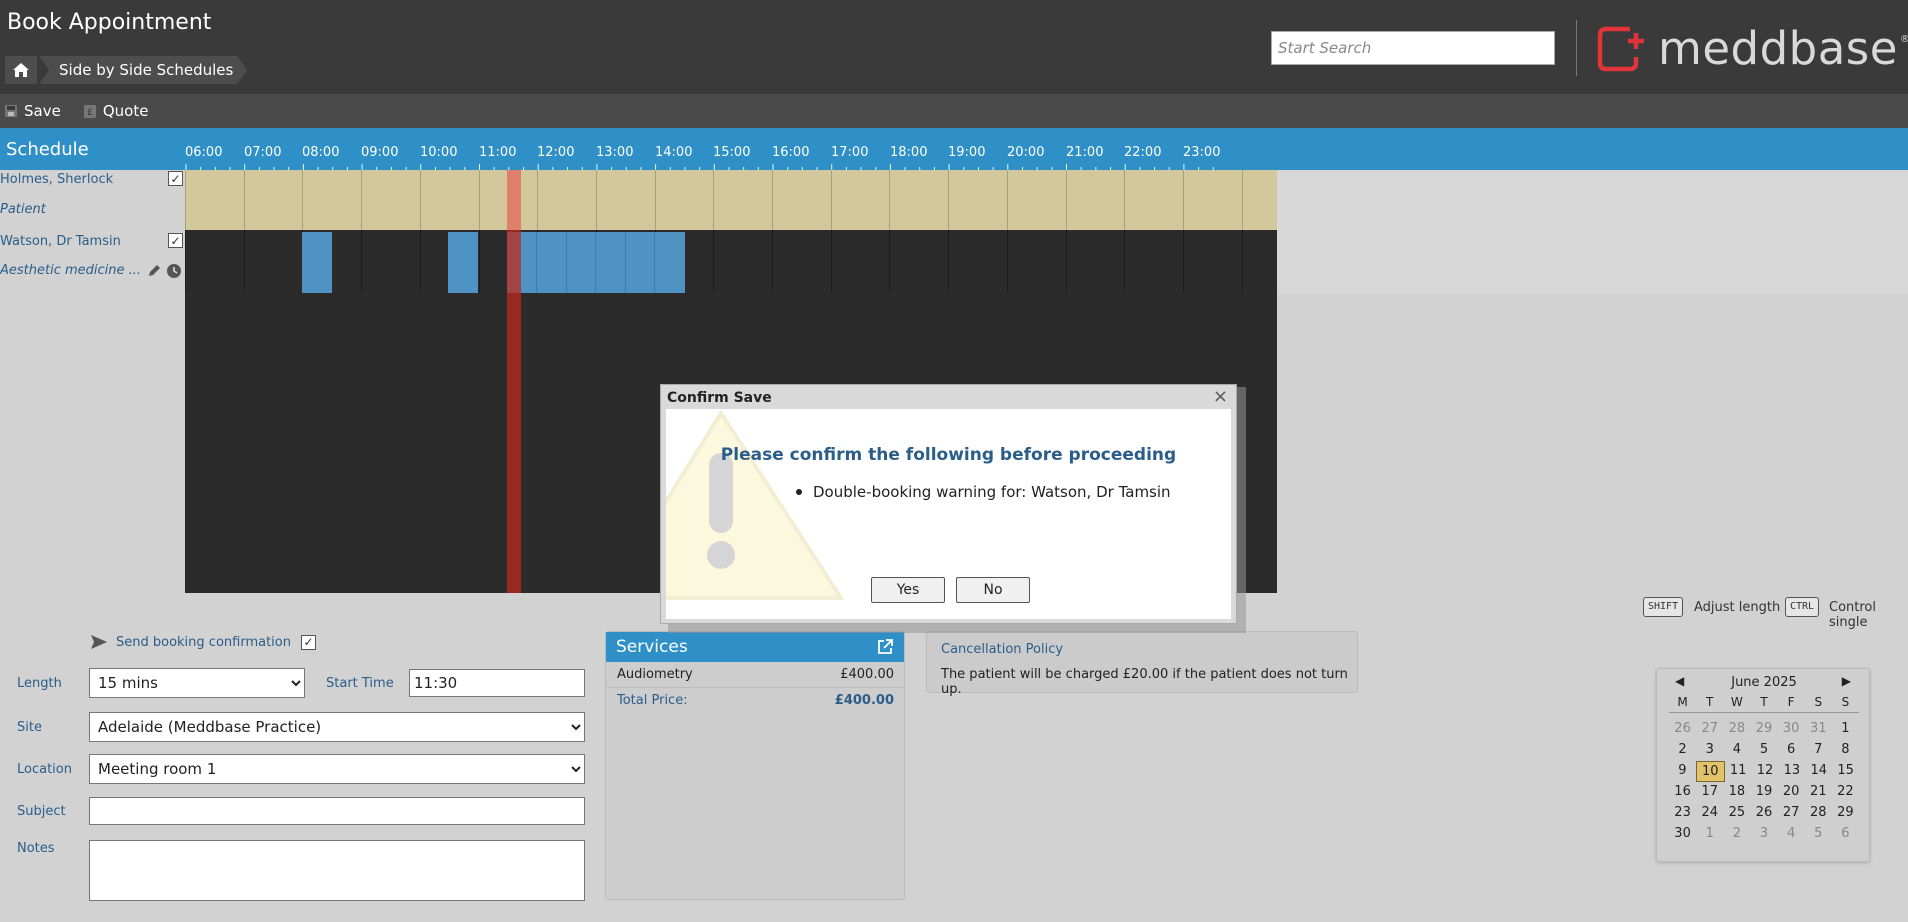 Image resolution: width=1908 pixels, height=922 pixels. What do you see at coordinates (1818, 702) in the screenshot?
I see `weekday-label: S` at bounding box center [1818, 702].